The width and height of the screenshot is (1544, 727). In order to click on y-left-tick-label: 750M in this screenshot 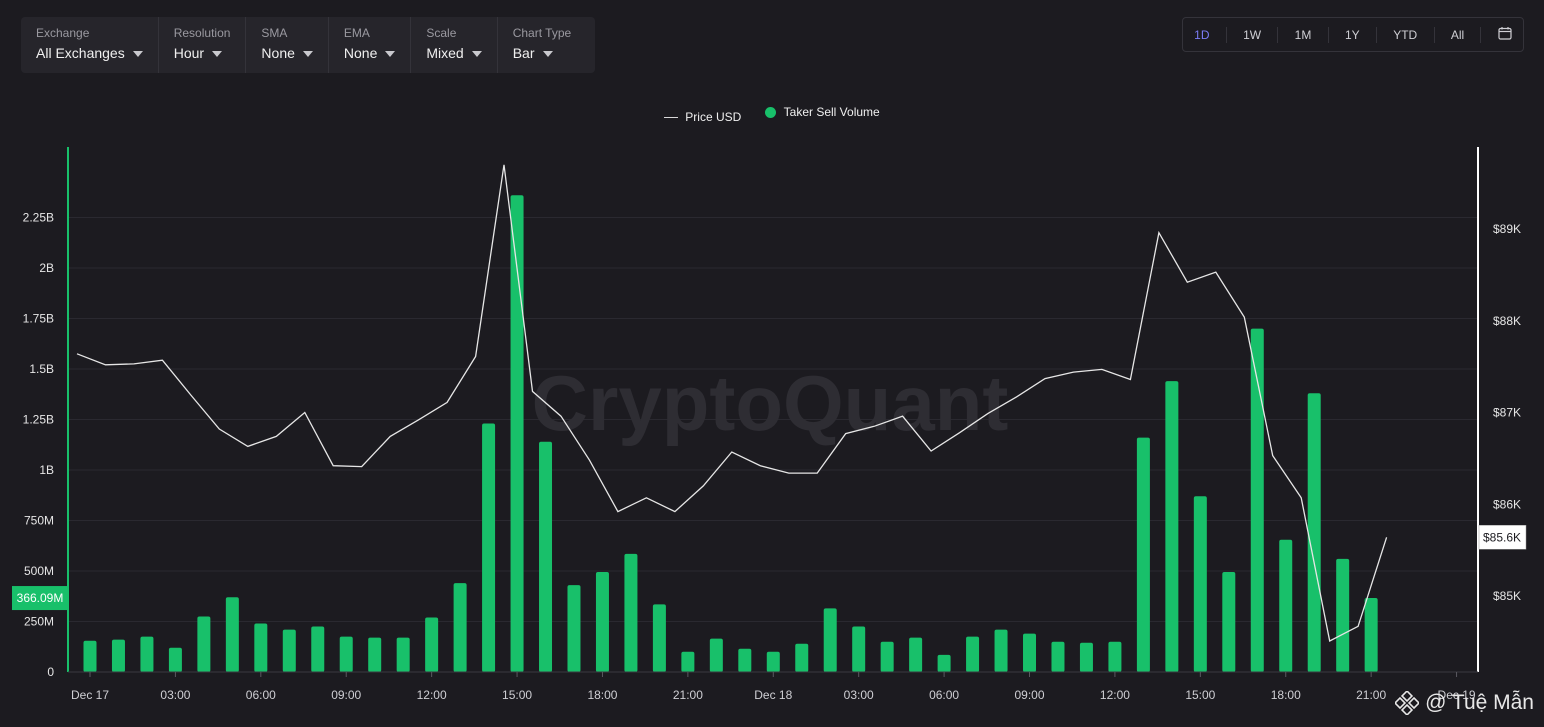, I will do `click(39, 521)`.